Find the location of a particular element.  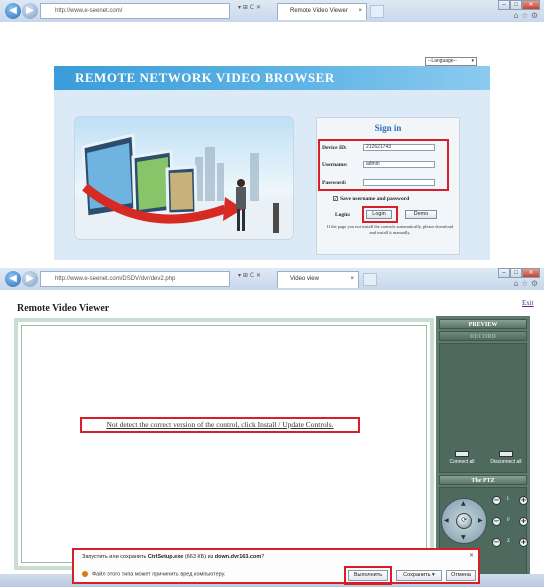

connect-all-button: Connect all is located at coordinates (462, 458).